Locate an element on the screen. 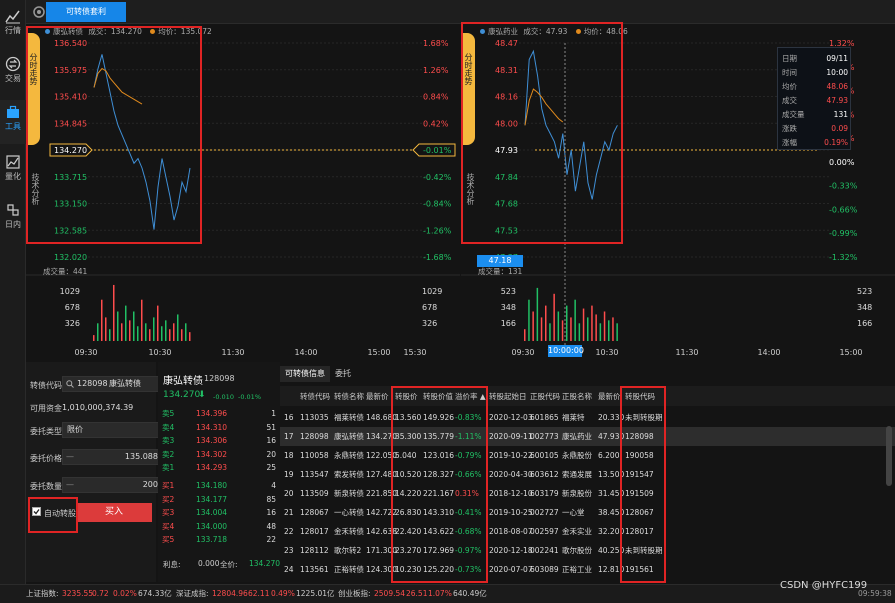  ask-row: 卖4 134.310 51 is located at coordinates (220, 427).